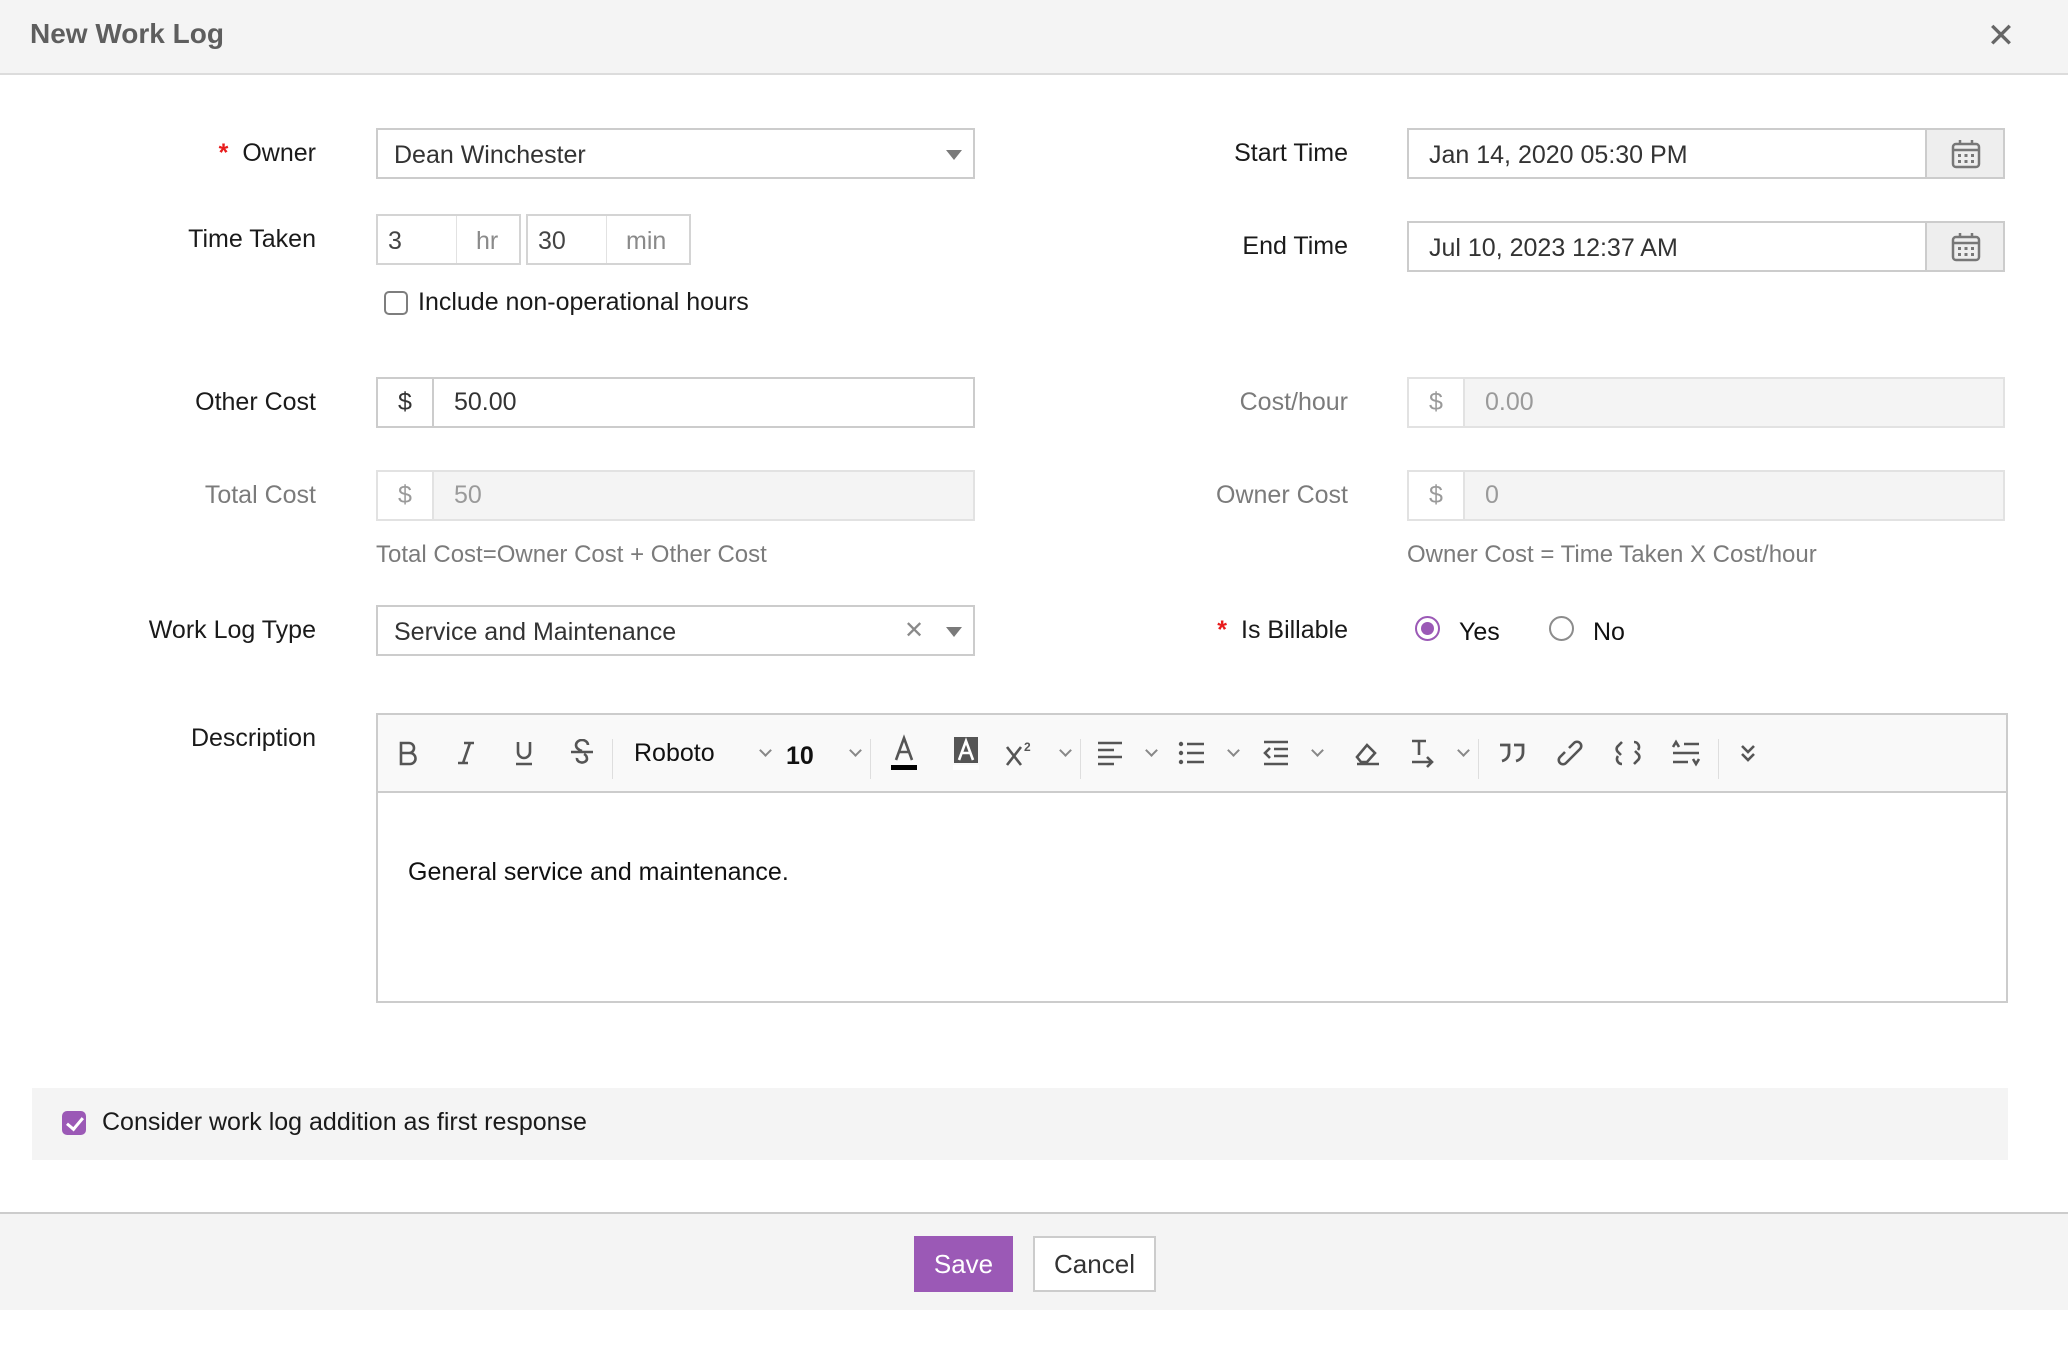 The height and width of the screenshot is (1352, 2068). I want to click on indent-dropdown, so click(1293, 753).